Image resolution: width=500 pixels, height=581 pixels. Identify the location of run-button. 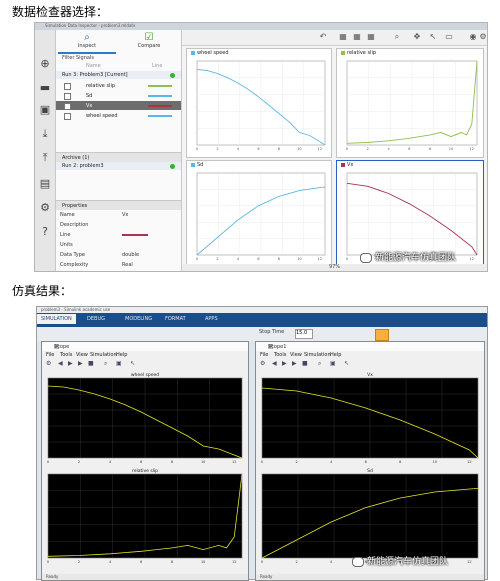
(382, 335).